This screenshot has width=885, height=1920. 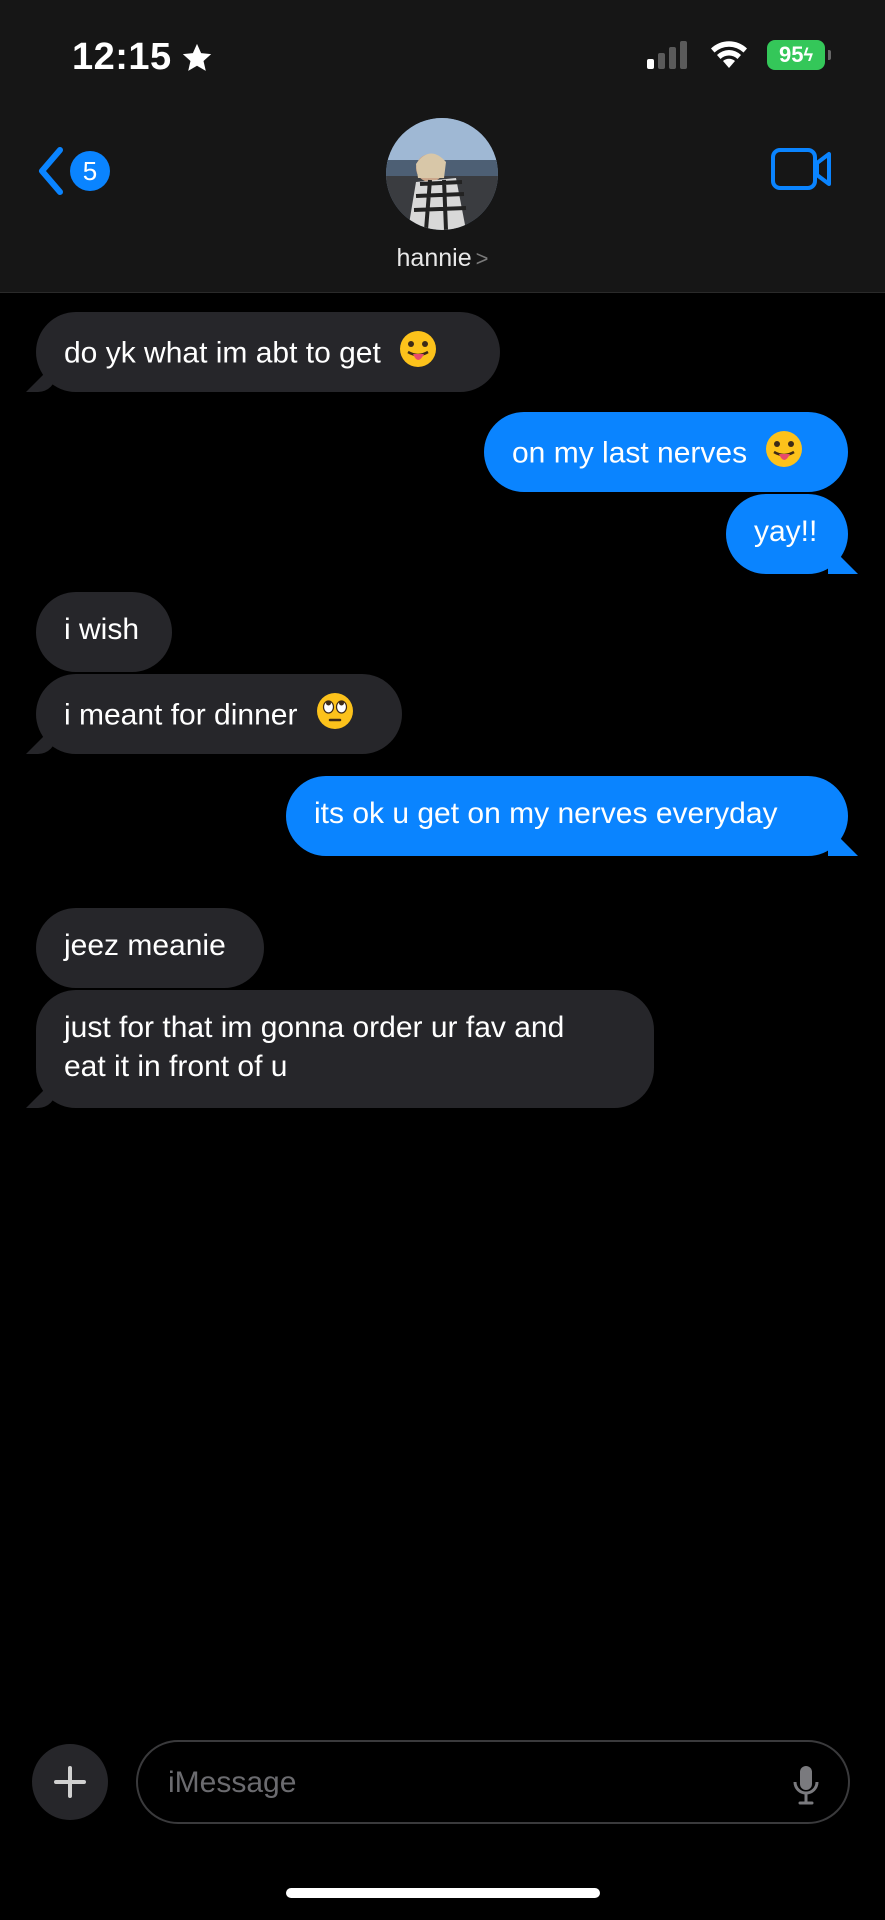 I want to click on battery-level: 95, so click(x=791, y=54).